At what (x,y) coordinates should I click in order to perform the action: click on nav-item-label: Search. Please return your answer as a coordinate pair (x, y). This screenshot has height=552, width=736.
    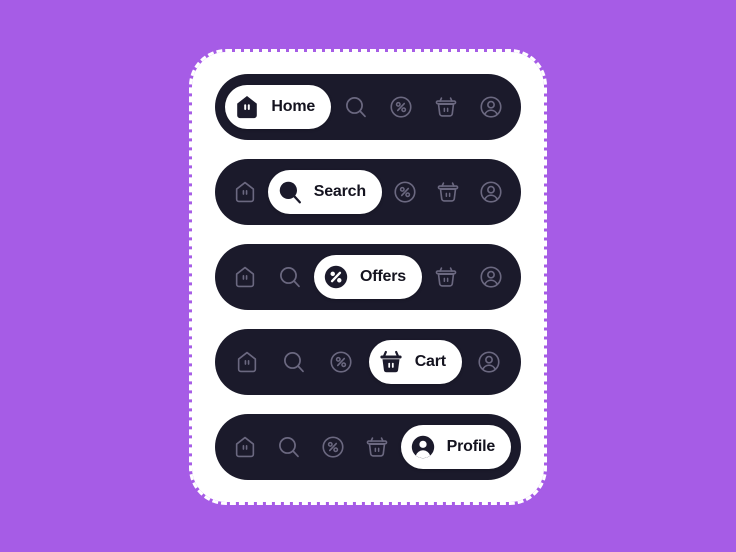
    Looking at the image, I should click on (339, 191).